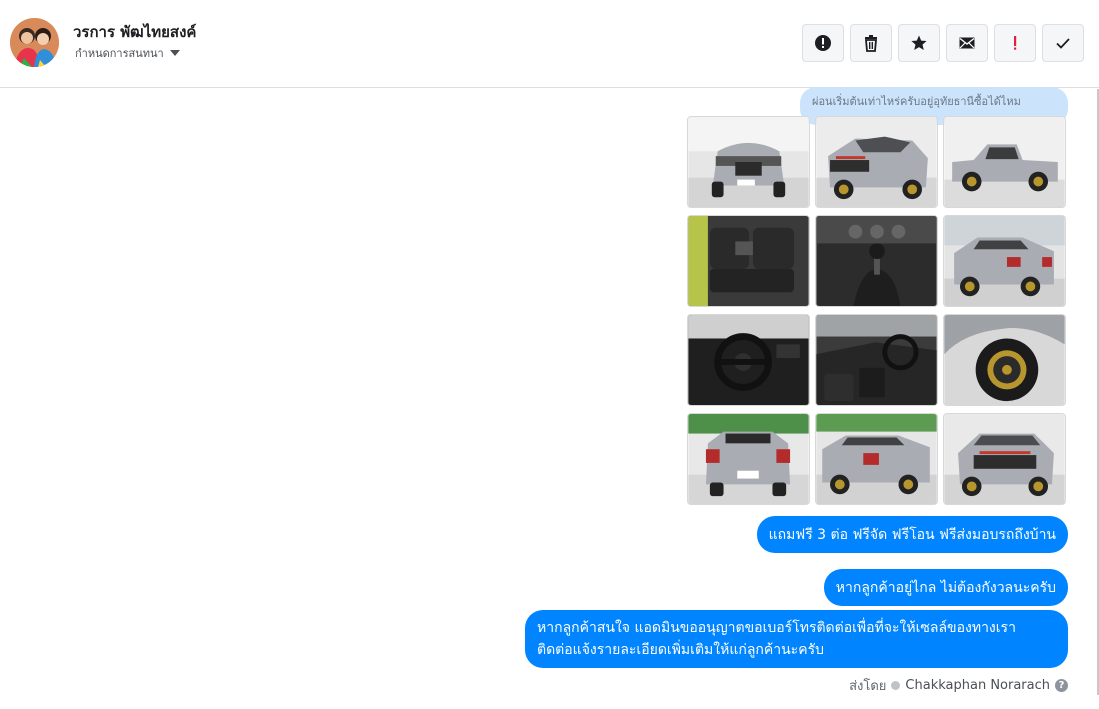 The width and height of the screenshot is (1099, 709). I want to click on user-name: วรการ พัฒไทยสงค์, so click(134, 32).